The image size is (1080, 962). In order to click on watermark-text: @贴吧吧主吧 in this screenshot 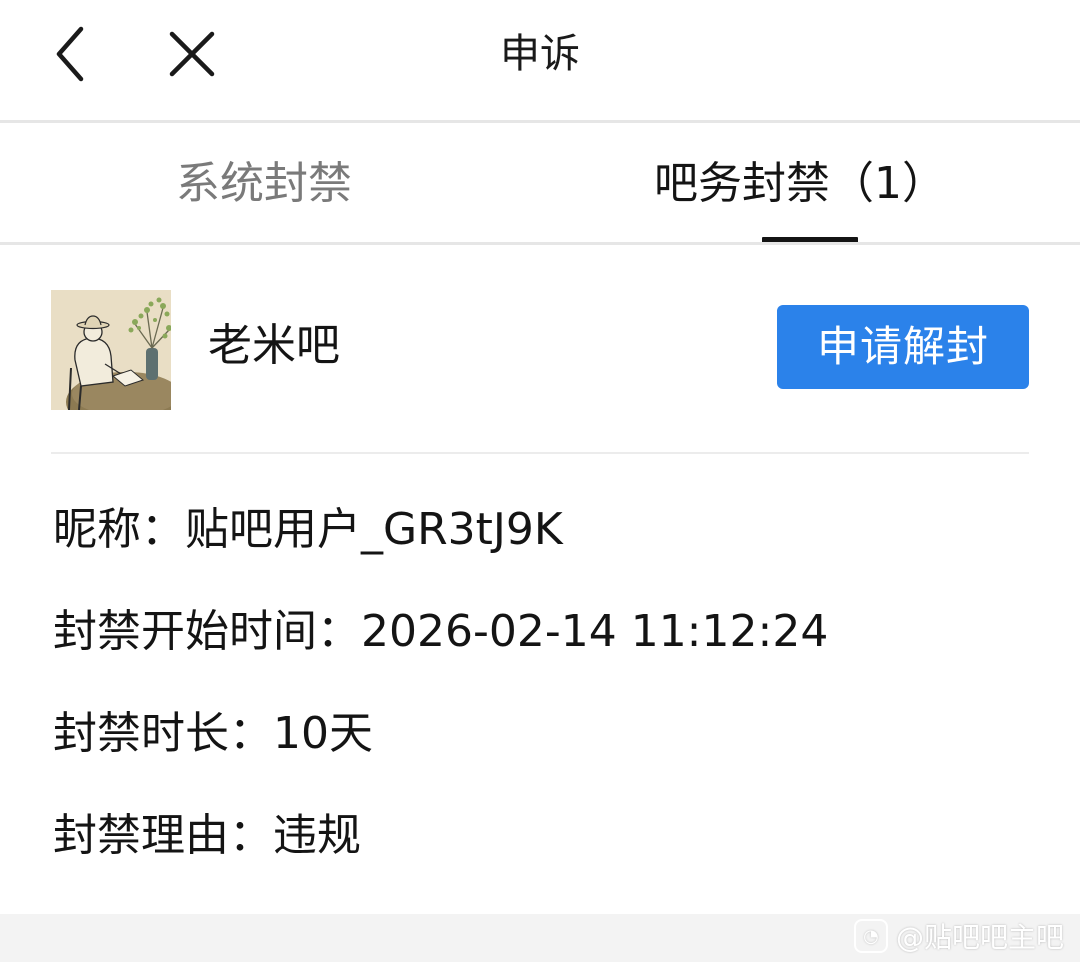, I will do `click(979, 937)`.